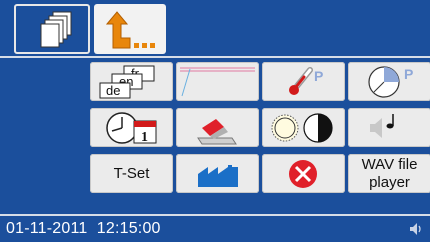  I want to click on volume-button, so click(389, 127).